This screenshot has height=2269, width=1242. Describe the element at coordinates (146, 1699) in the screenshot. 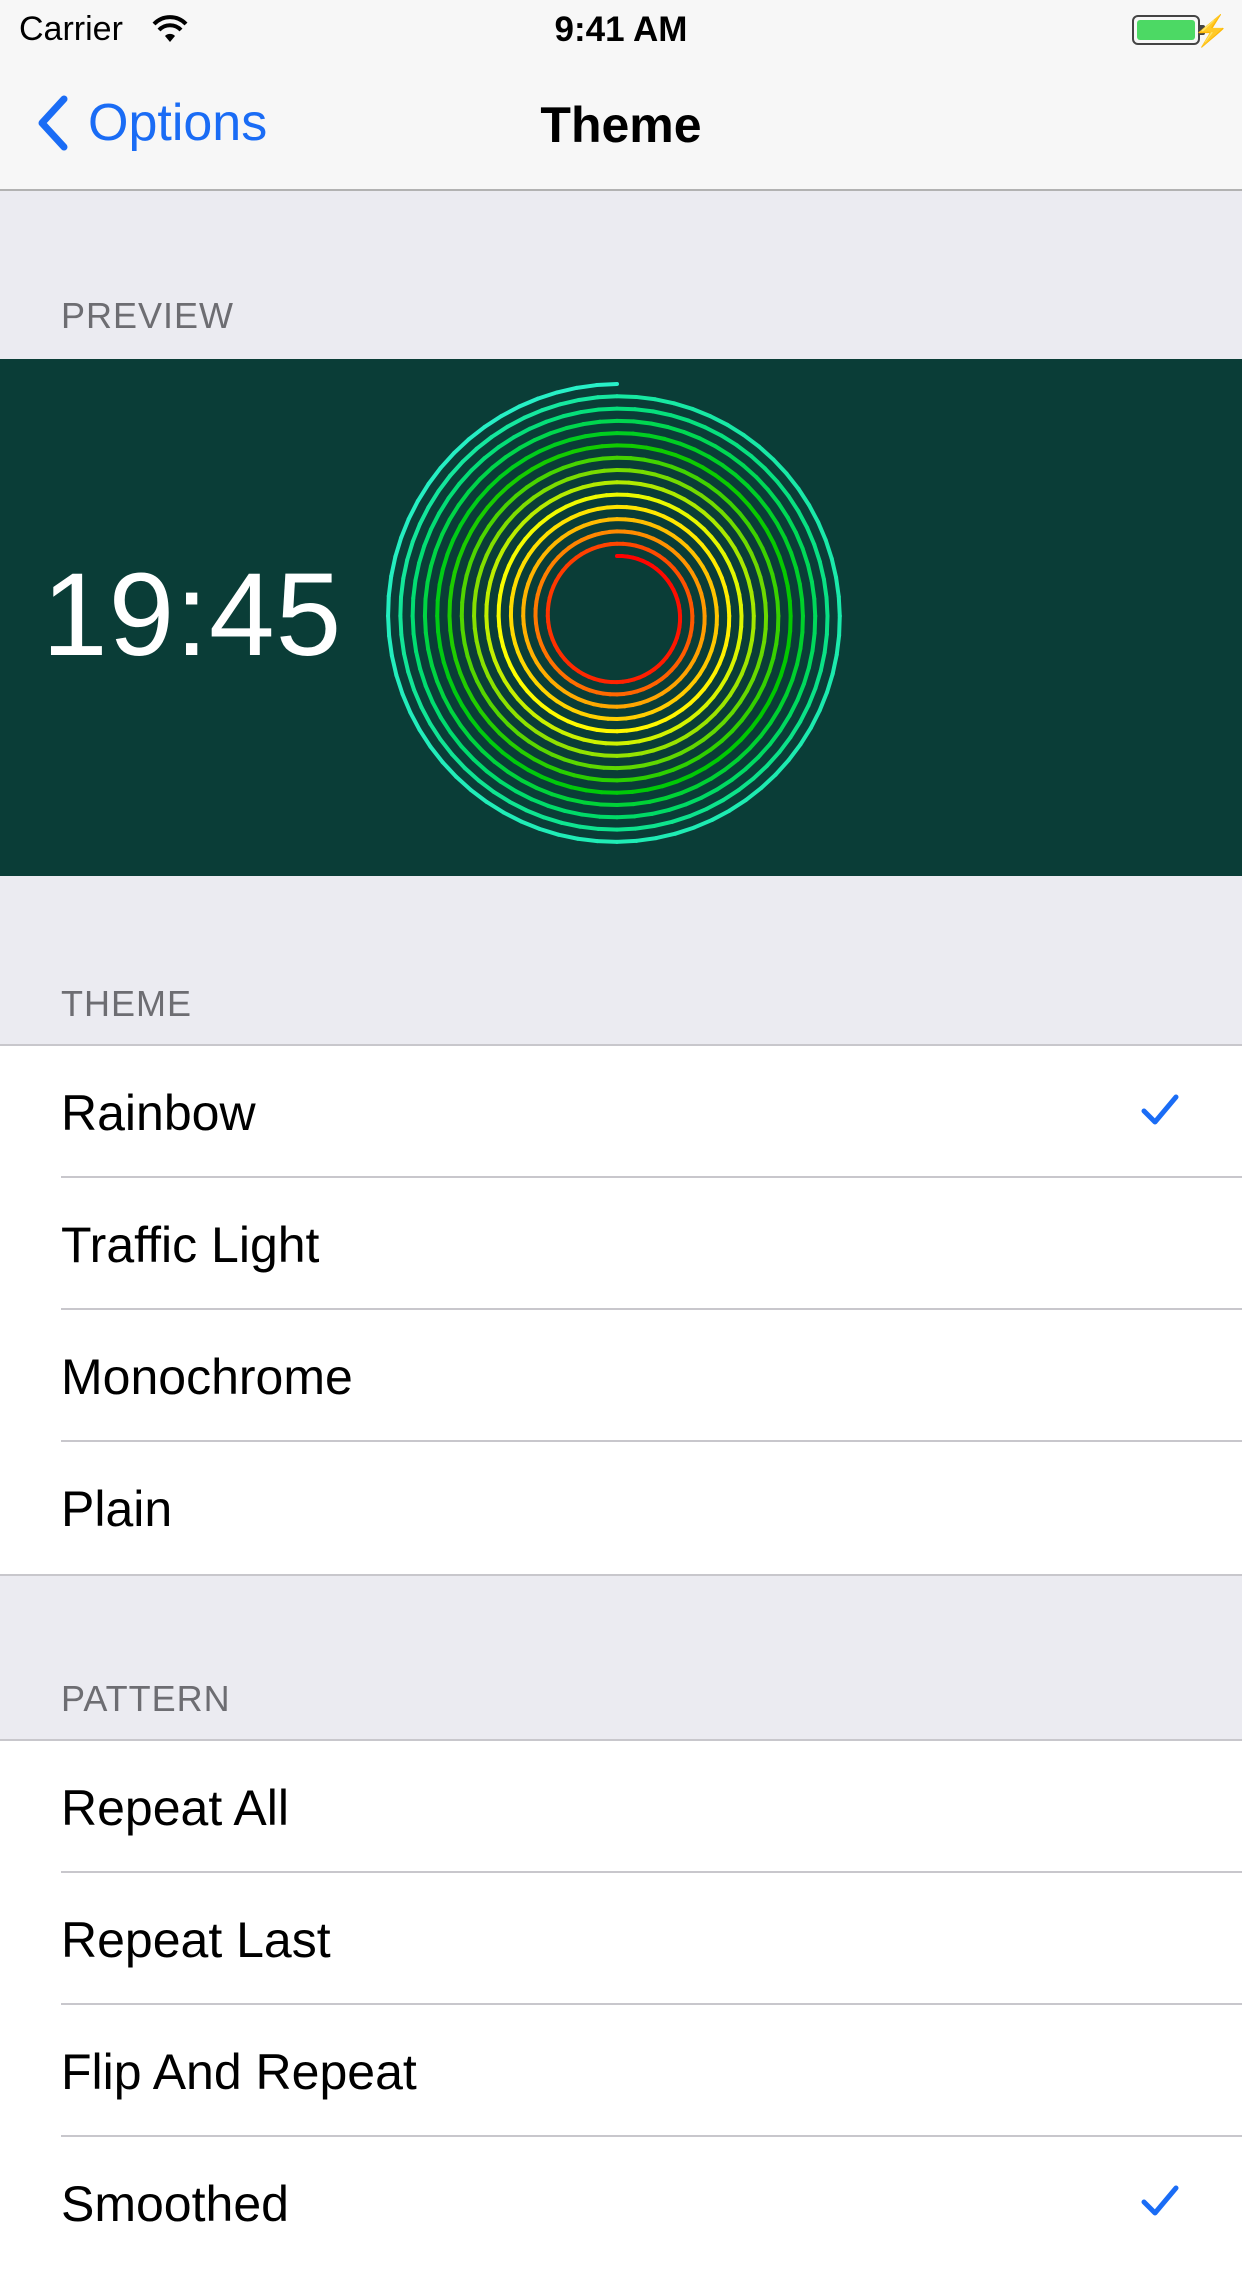

I see `section-header-pattern: PATTERN` at that location.